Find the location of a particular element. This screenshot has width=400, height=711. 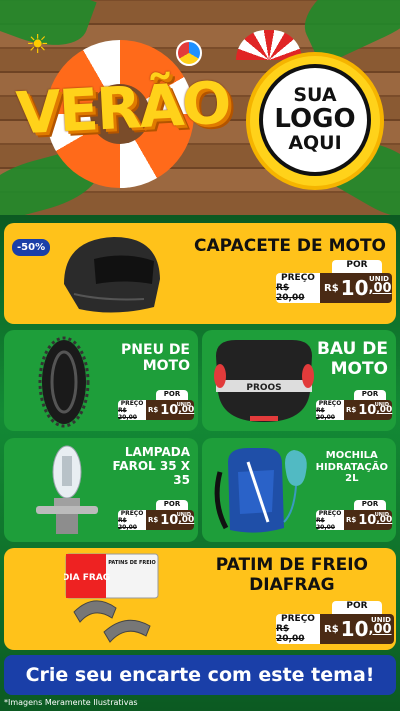

product-name: BAU DE MOTO is located at coordinates (352, 359).